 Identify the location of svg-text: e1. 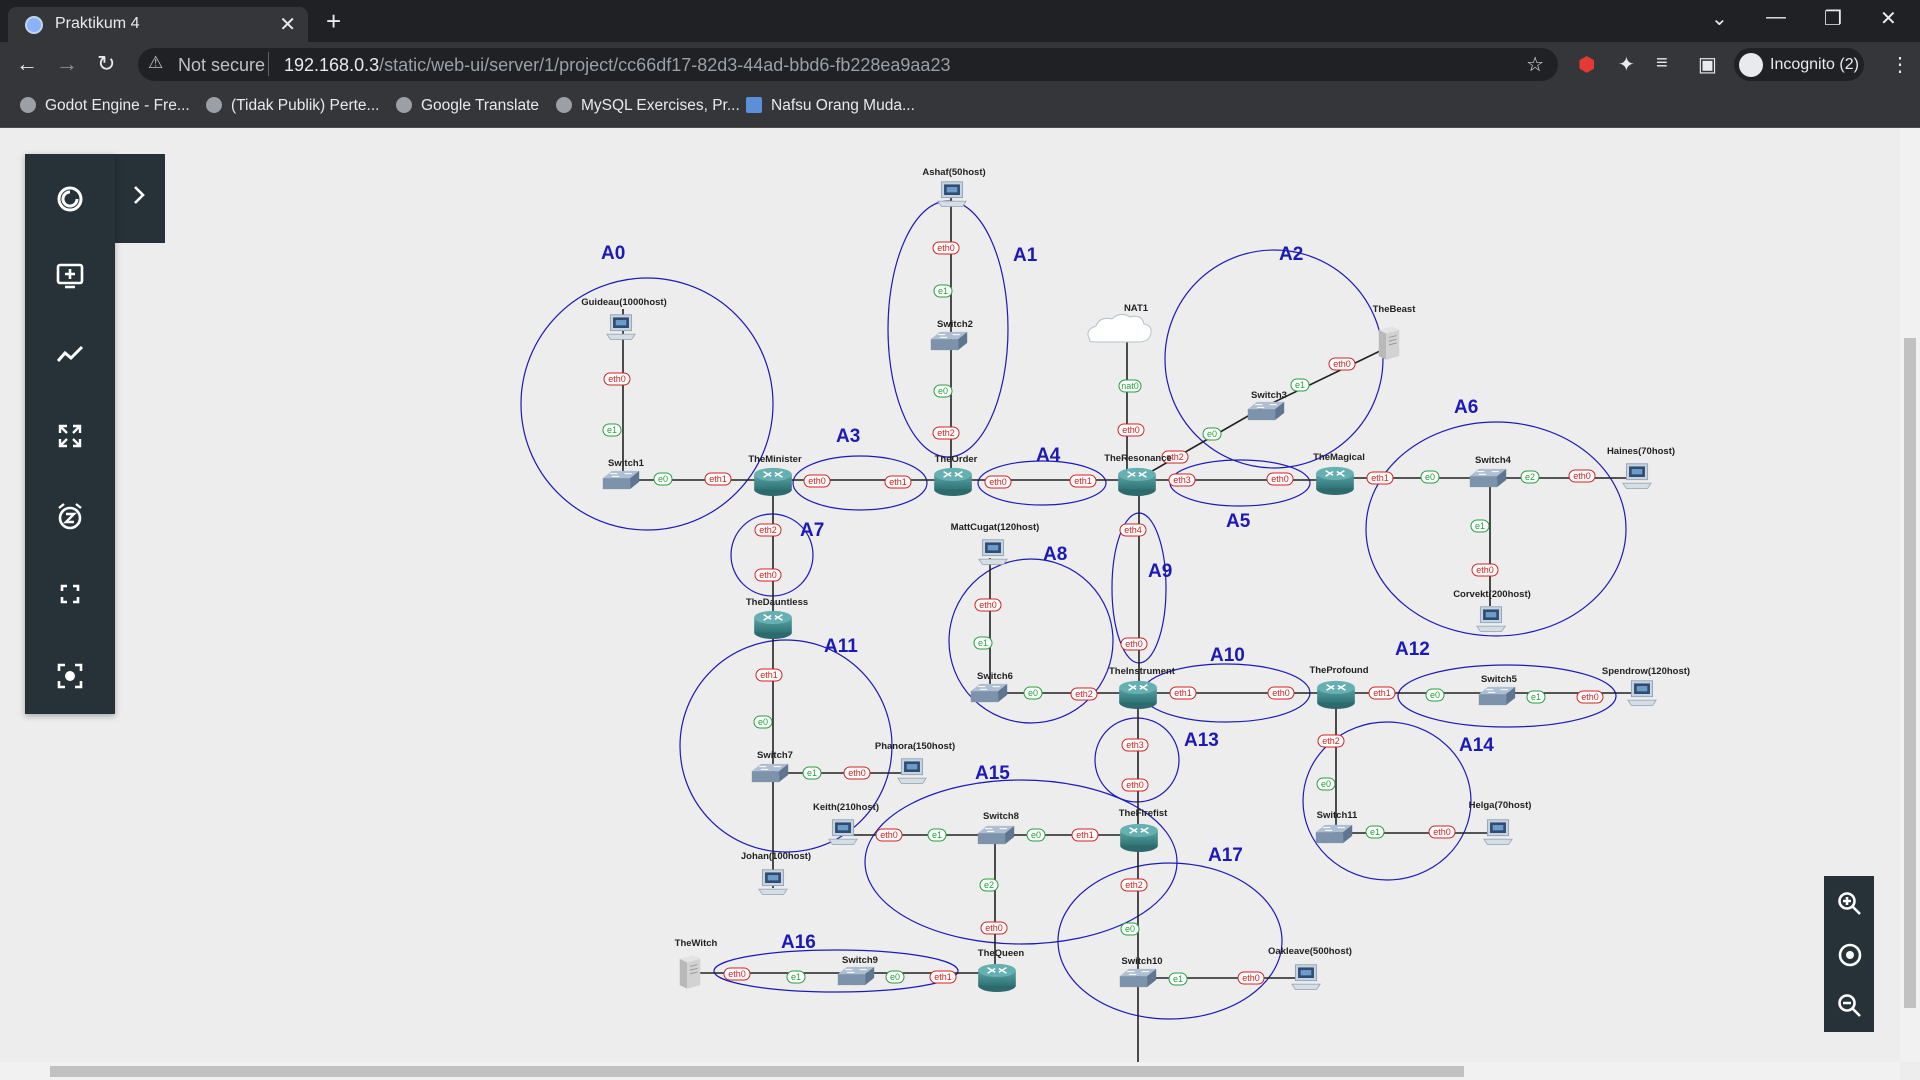
(612, 430).